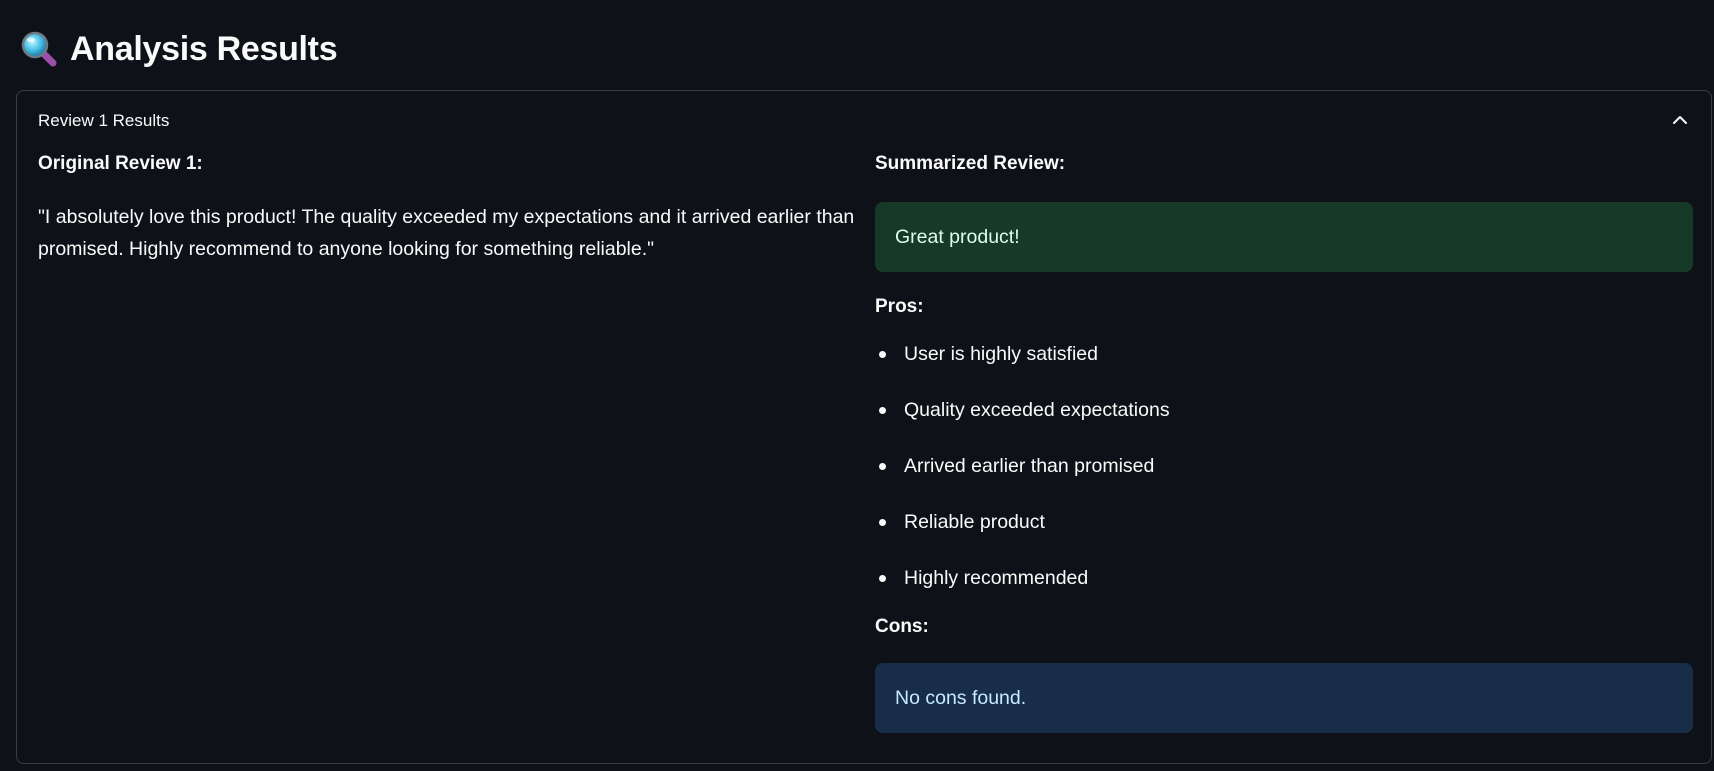  Describe the element at coordinates (961, 697) in the screenshot. I see `cons-text: No cons found.` at that location.